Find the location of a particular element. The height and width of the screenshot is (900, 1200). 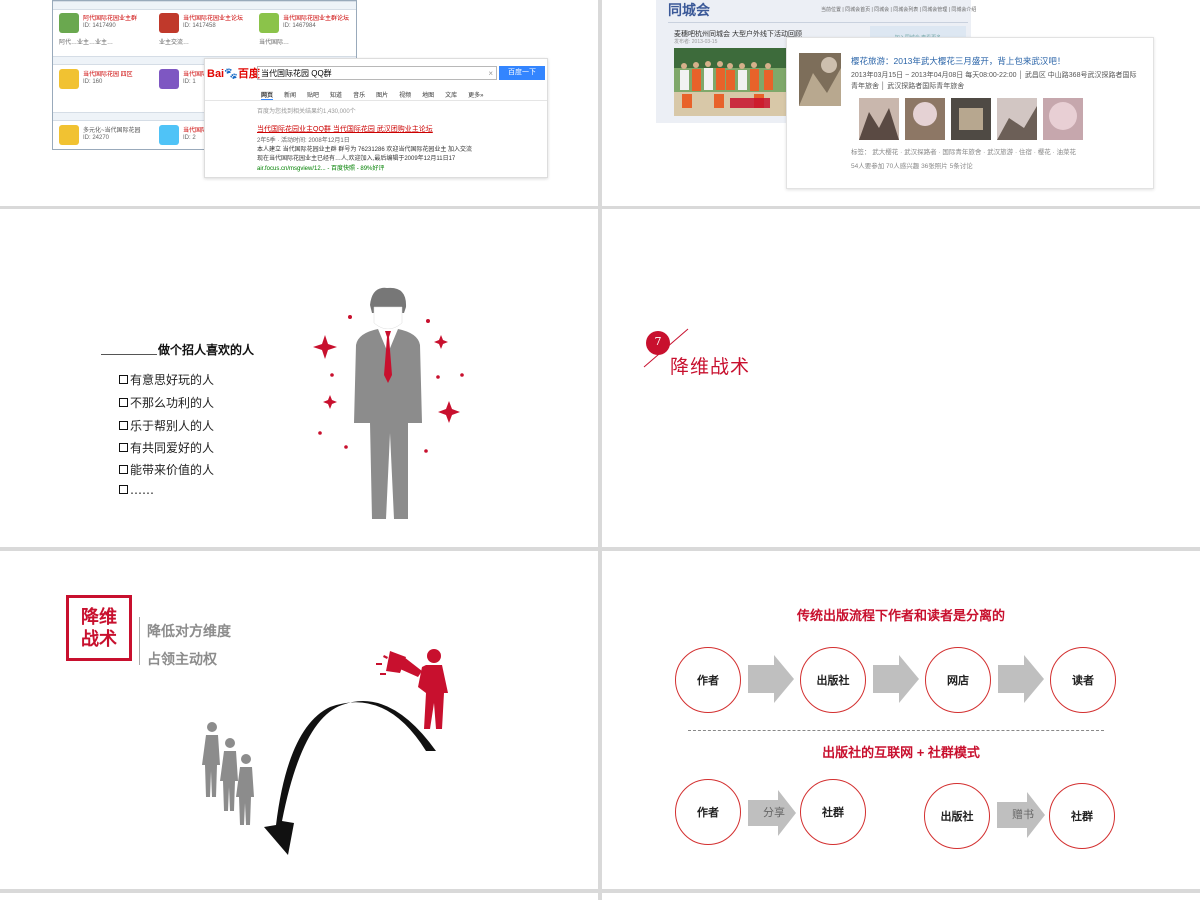

list-item: 有共同爱好的人 is located at coordinates (166, 447).